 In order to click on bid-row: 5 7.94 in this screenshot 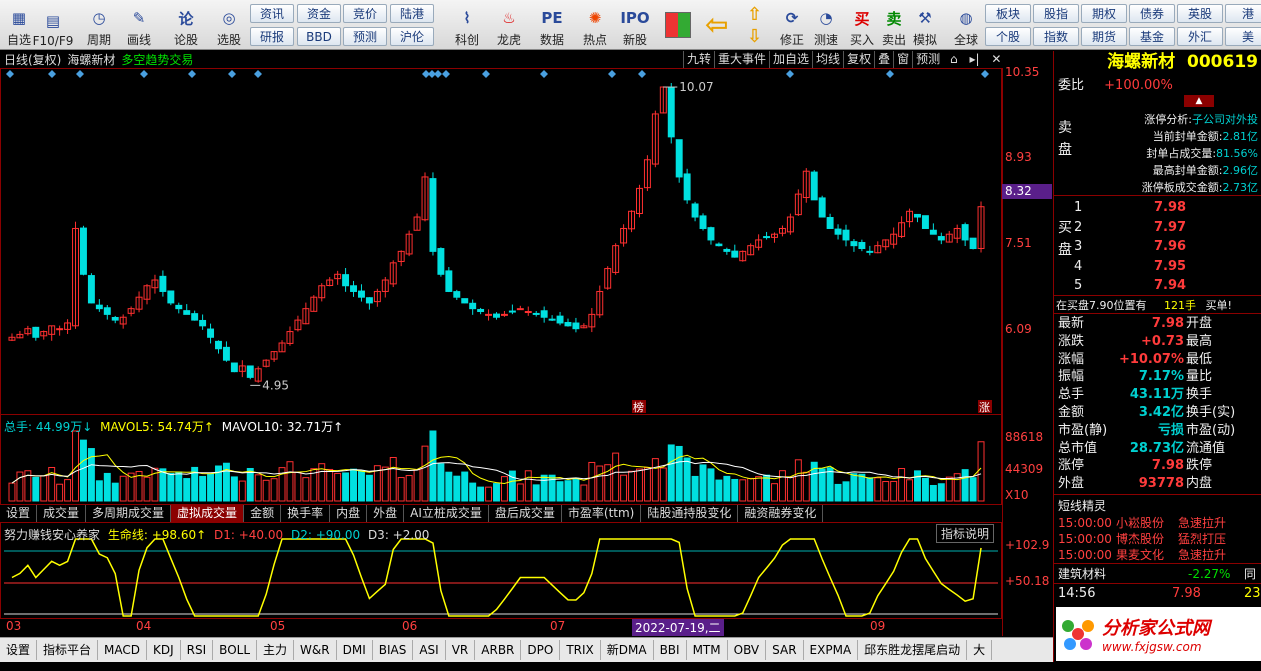, I will do `click(1167, 286)`.